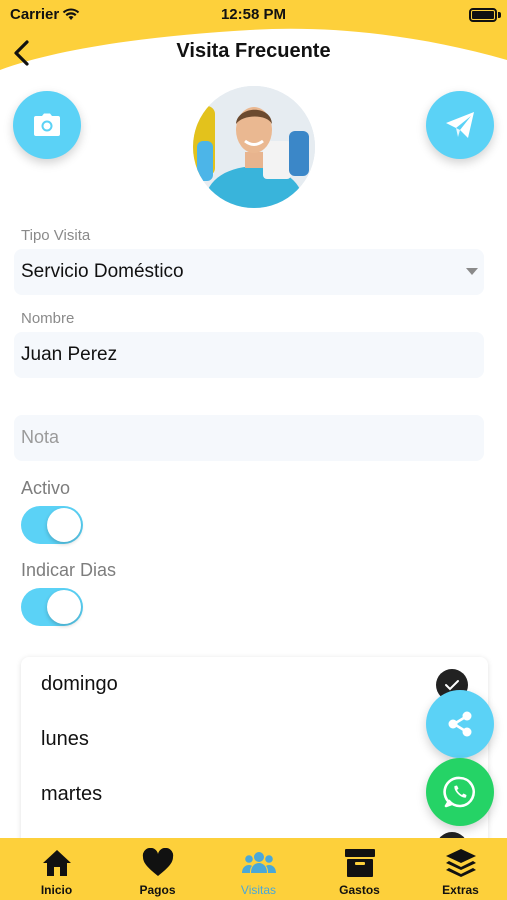 The width and height of the screenshot is (507, 900). I want to click on whatsapp-icon, so click(459, 792).